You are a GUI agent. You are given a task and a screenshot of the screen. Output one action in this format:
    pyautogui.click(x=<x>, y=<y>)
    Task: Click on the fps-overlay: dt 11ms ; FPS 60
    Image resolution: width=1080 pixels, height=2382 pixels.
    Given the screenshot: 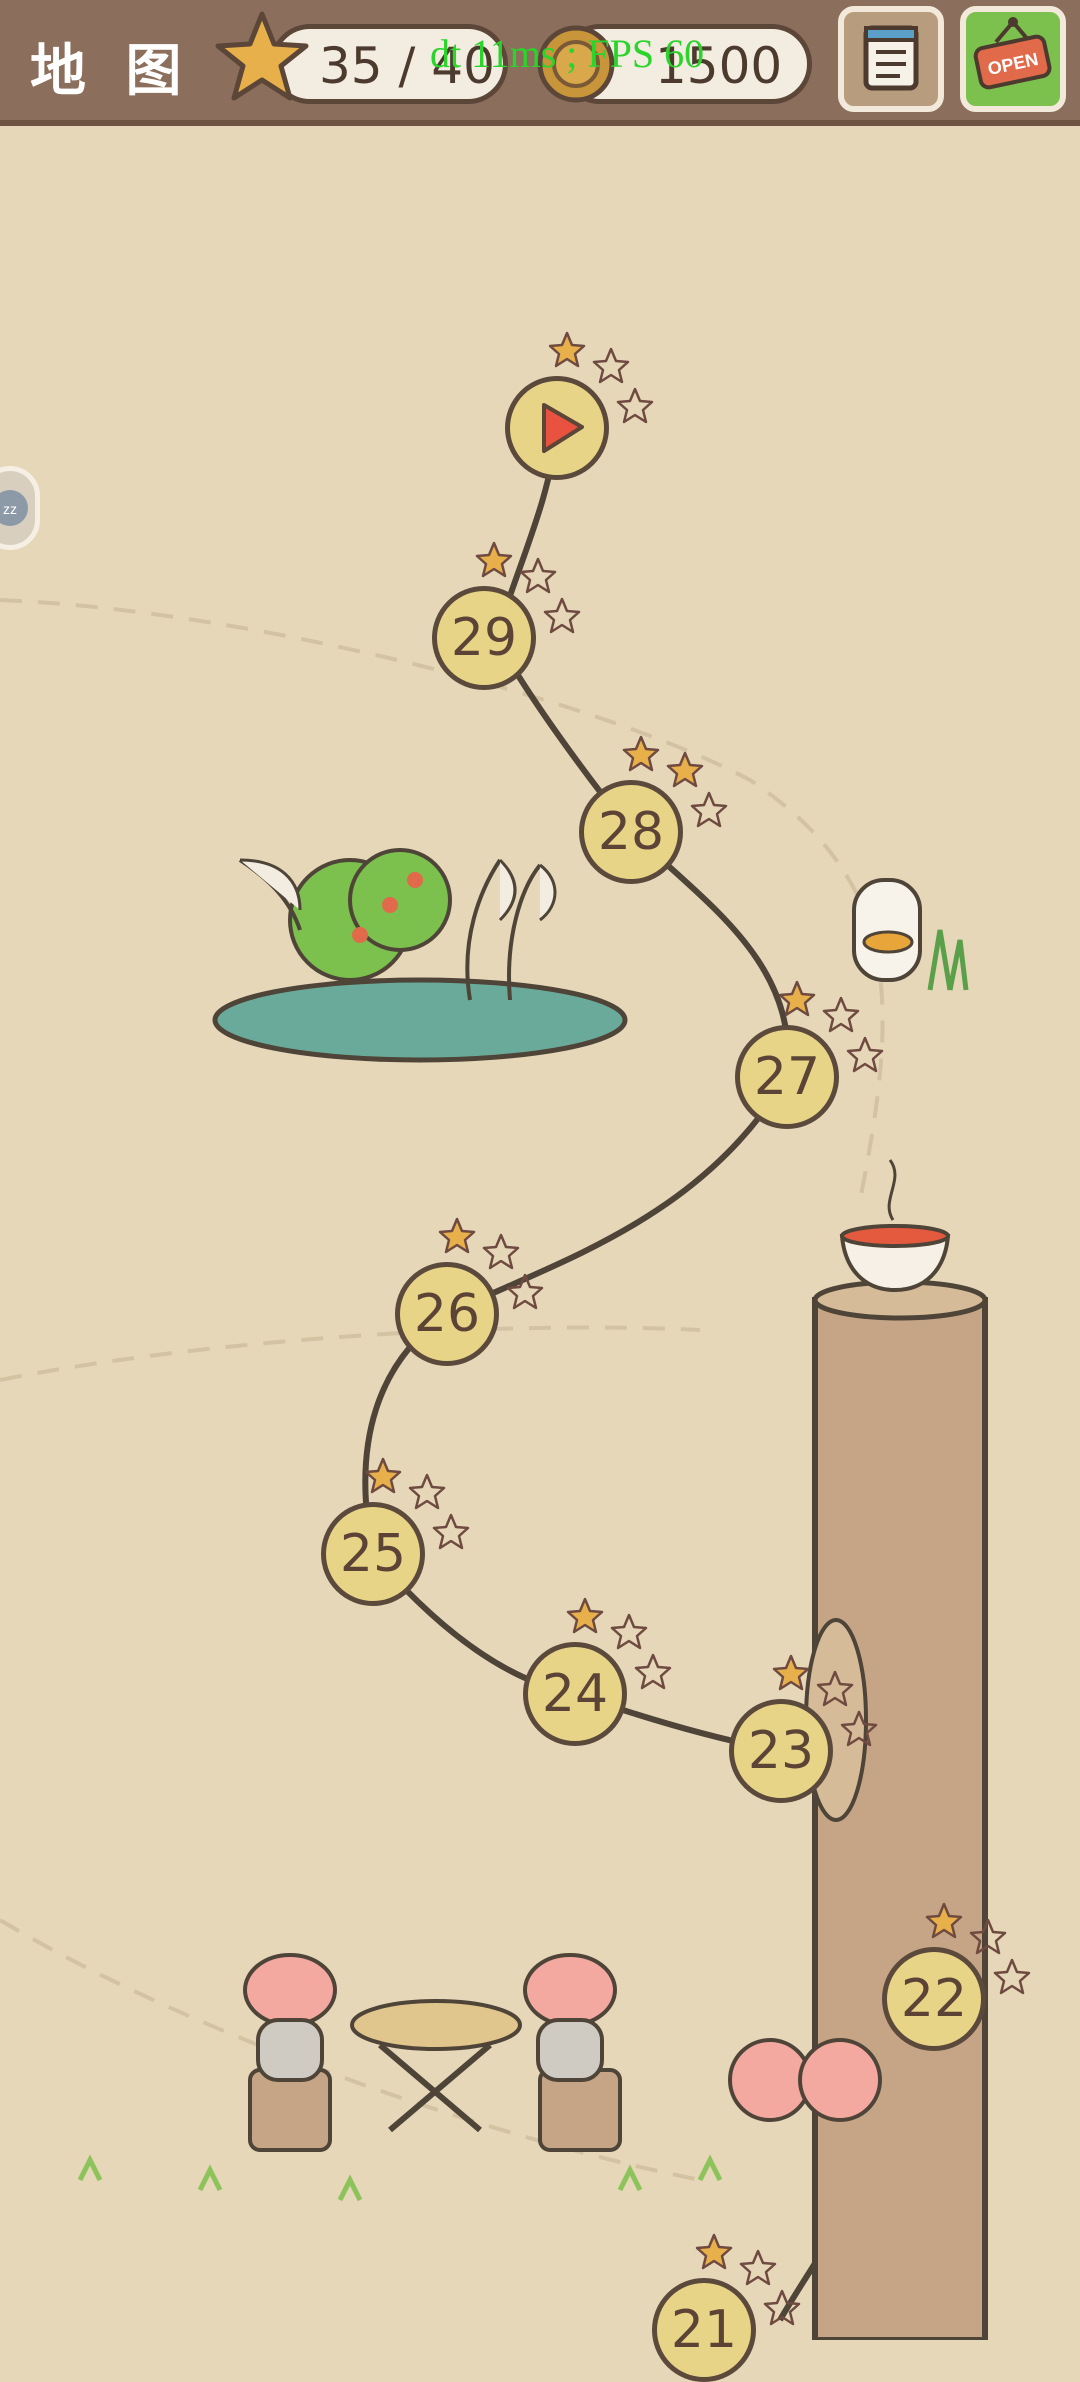 What is the action you would take?
    pyautogui.click(x=567, y=53)
    